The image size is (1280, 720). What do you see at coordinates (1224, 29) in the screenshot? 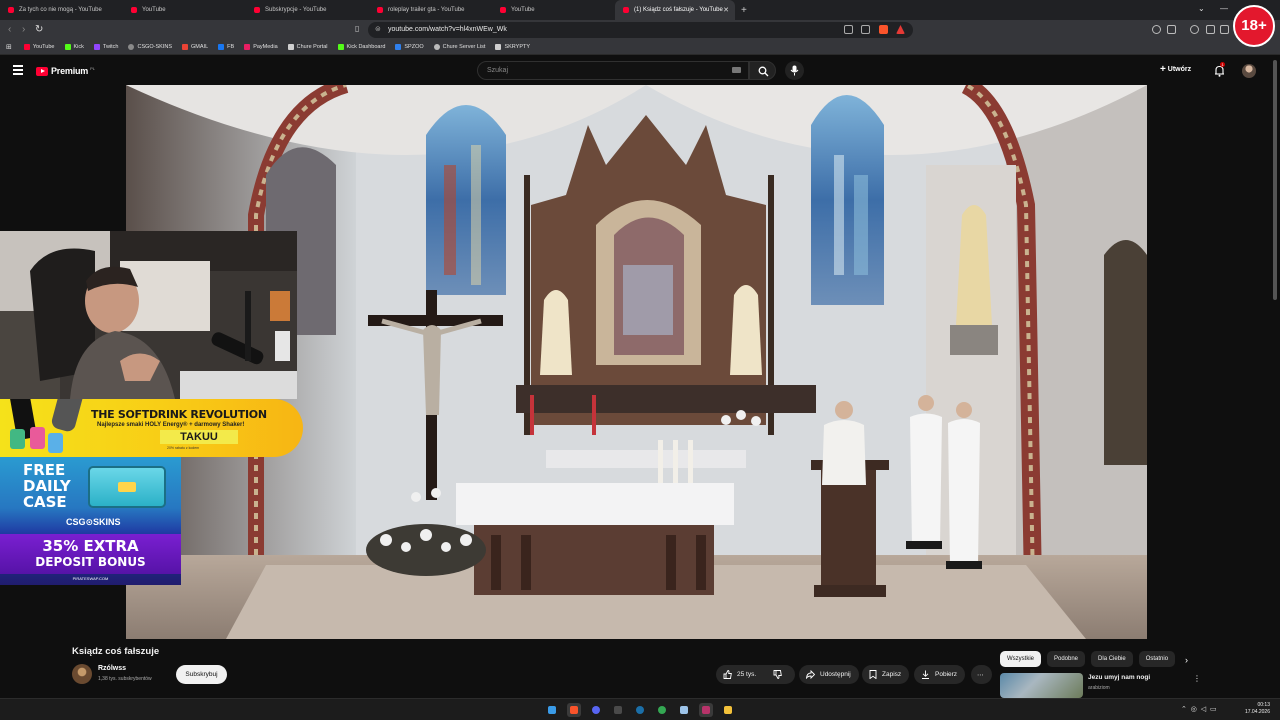
I see `wallet-icon` at bounding box center [1224, 29].